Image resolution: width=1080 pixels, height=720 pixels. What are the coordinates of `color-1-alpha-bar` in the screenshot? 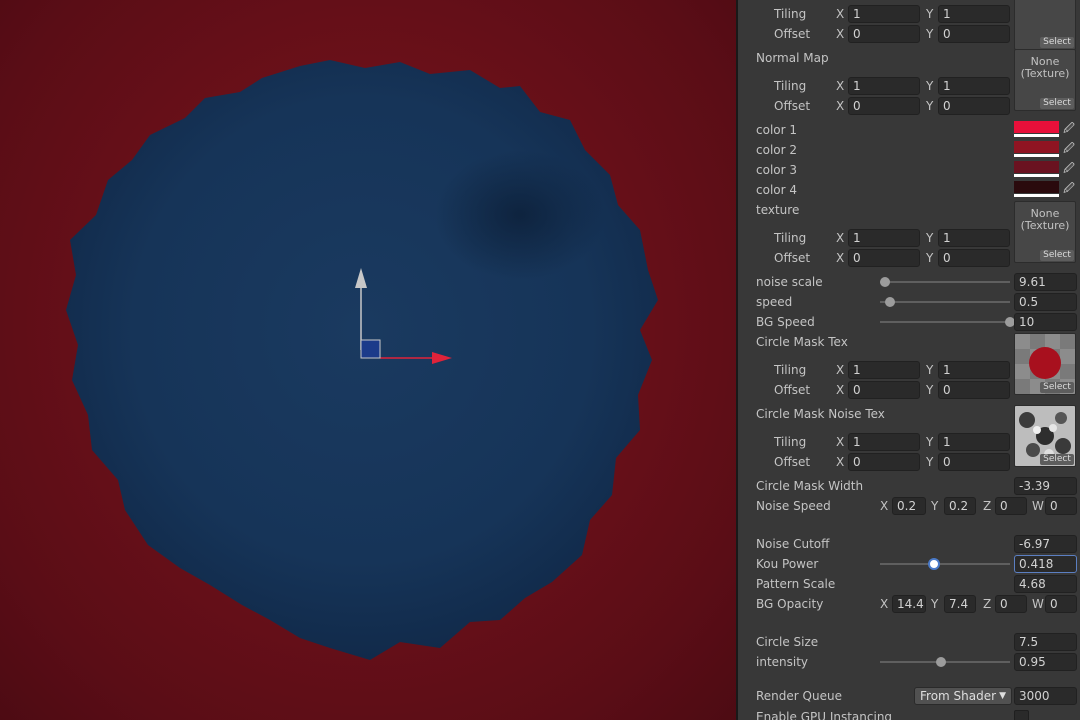 It's located at (1036, 135).